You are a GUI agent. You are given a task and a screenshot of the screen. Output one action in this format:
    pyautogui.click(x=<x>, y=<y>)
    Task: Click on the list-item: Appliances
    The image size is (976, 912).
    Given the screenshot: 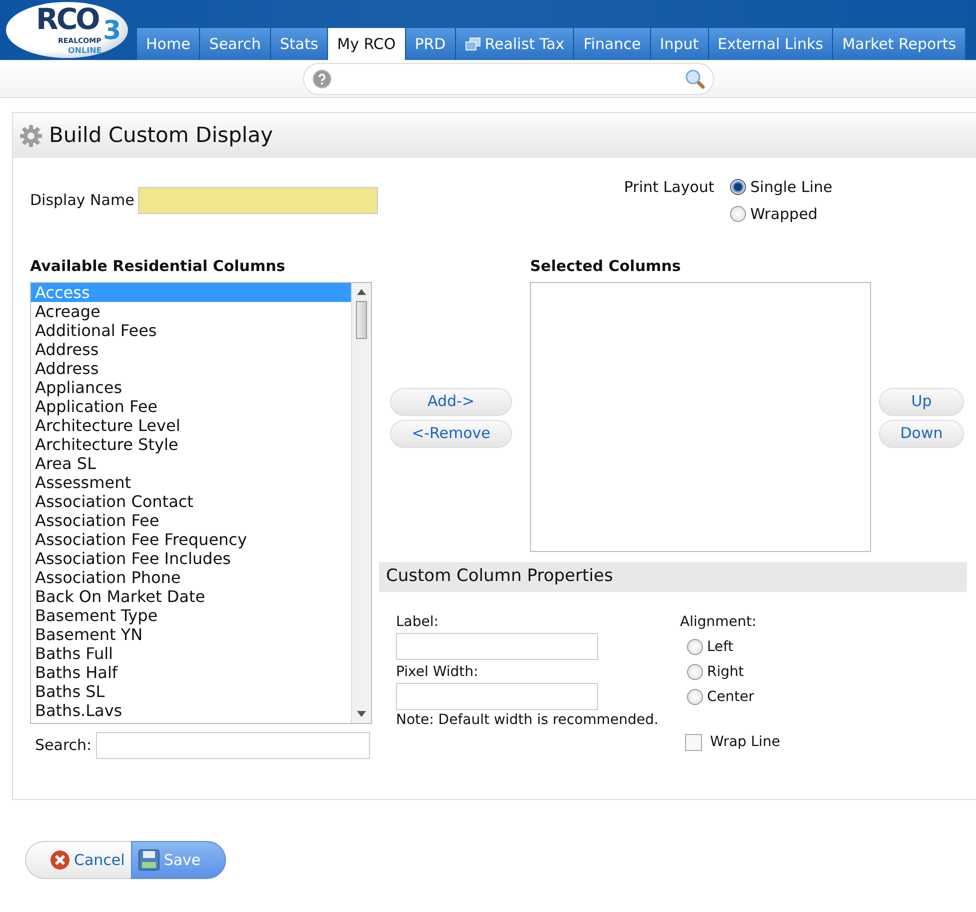 What is the action you would take?
    pyautogui.click(x=191, y=387)
    